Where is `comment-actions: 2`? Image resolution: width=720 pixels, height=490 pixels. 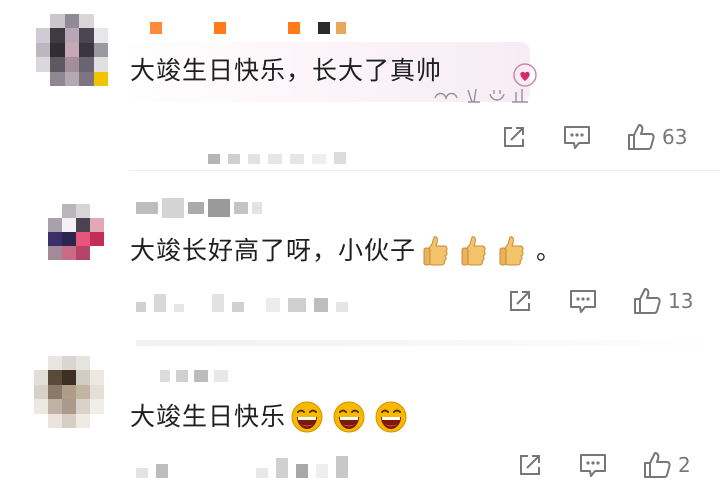
comment-actions: 2 is located at coordinates (603, 465).